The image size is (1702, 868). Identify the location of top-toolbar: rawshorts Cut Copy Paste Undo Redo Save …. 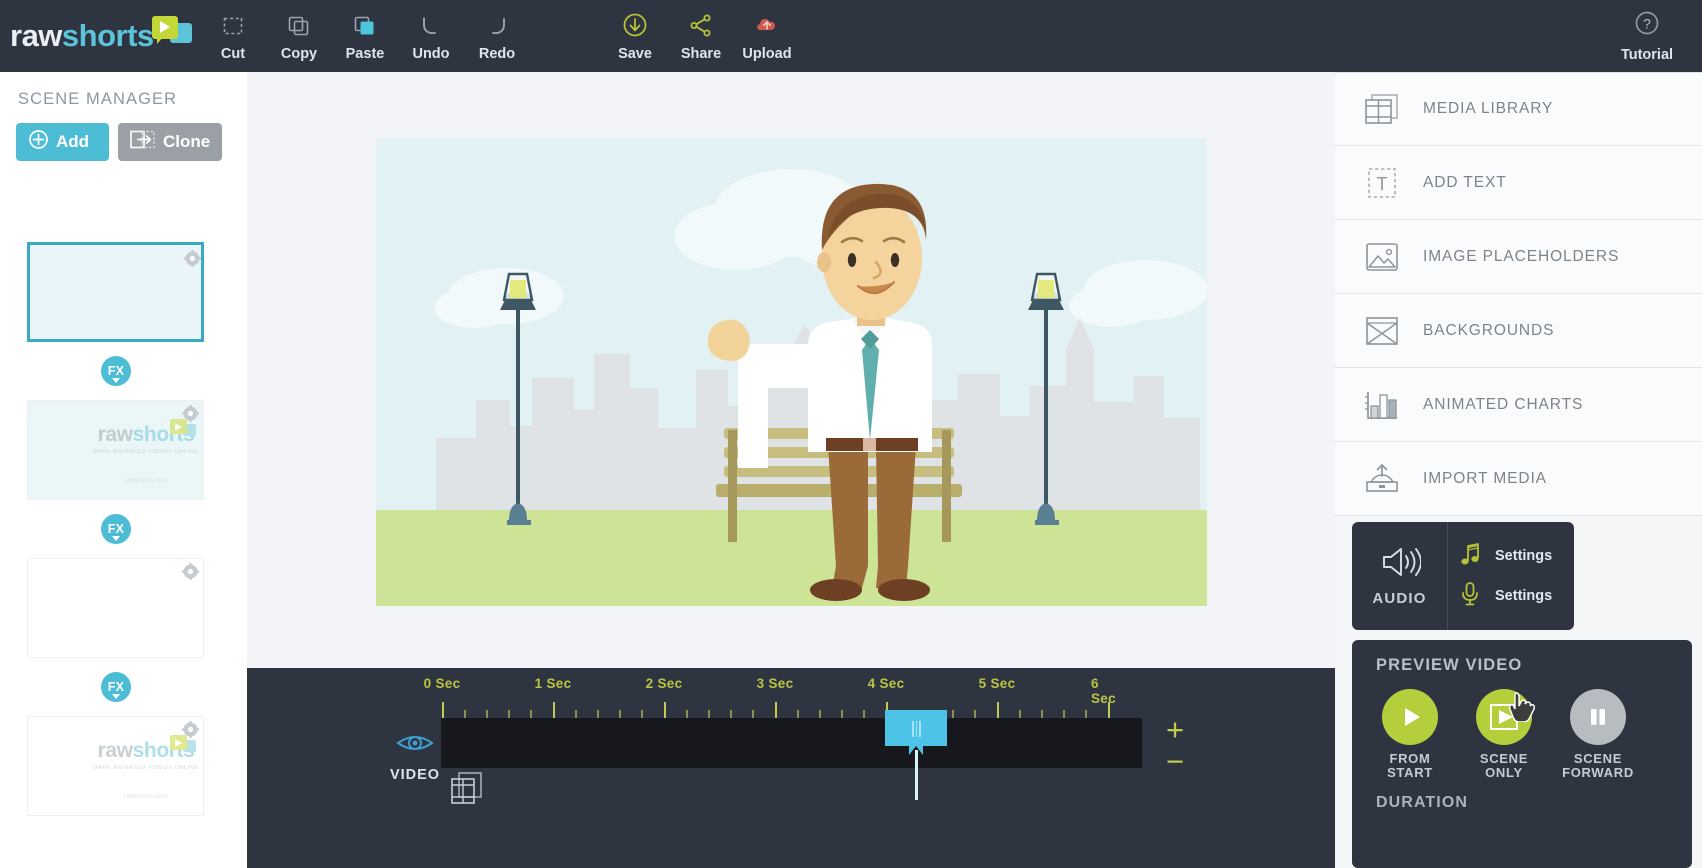
(851, 36).